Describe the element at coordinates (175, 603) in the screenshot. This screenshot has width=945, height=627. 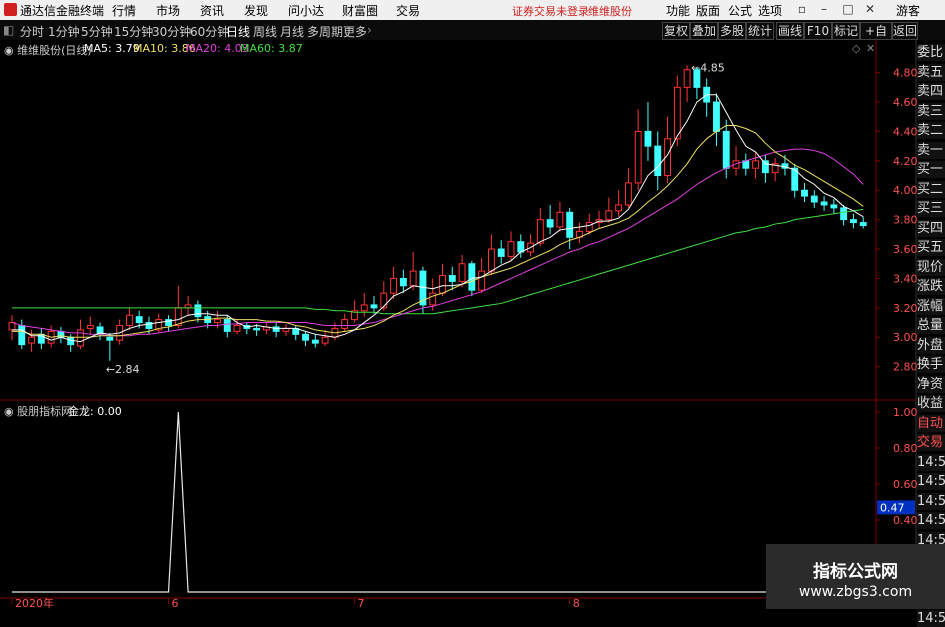
I see `date-tick-label: 6` at that location.